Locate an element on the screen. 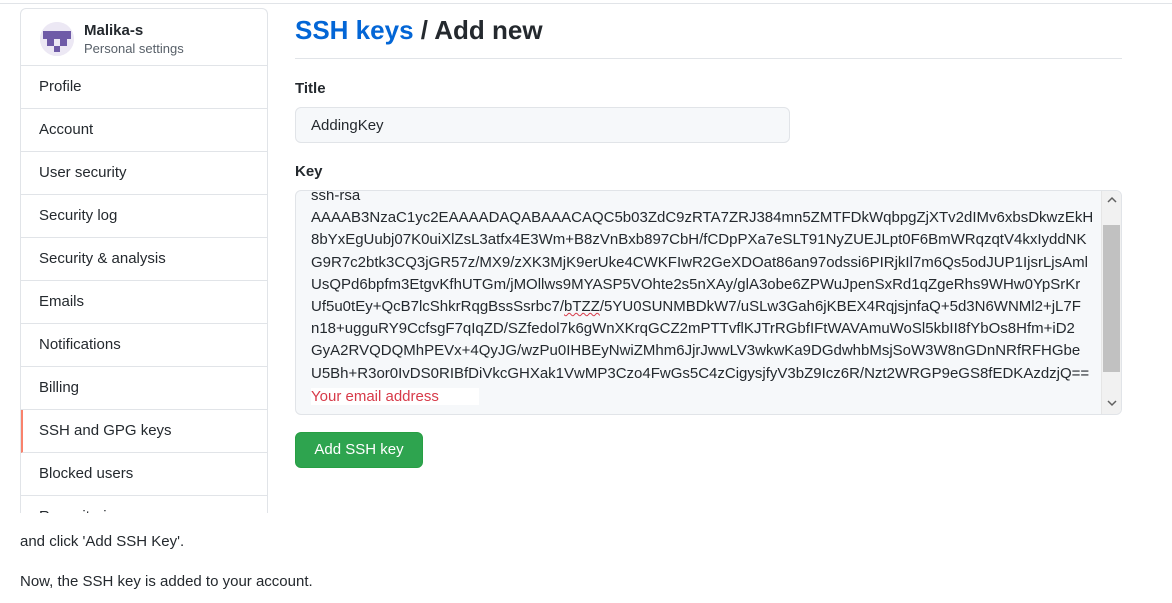  user-subtitle: Personal settings is located at coordinates (134, 48).